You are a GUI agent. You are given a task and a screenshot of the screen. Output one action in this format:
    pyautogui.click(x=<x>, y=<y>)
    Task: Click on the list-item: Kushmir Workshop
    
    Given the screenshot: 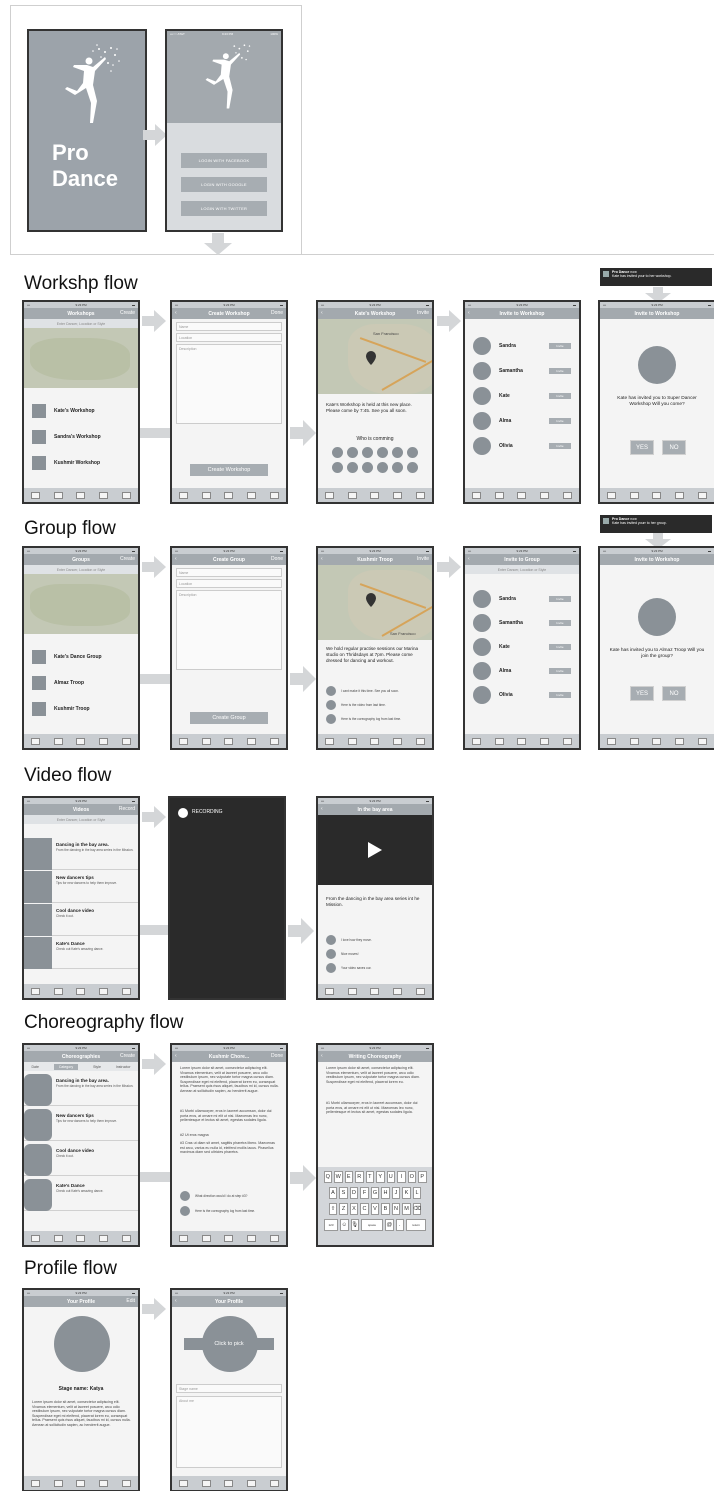 What is the action you would take?
    pyautogui.click(x=66, y=463)
    